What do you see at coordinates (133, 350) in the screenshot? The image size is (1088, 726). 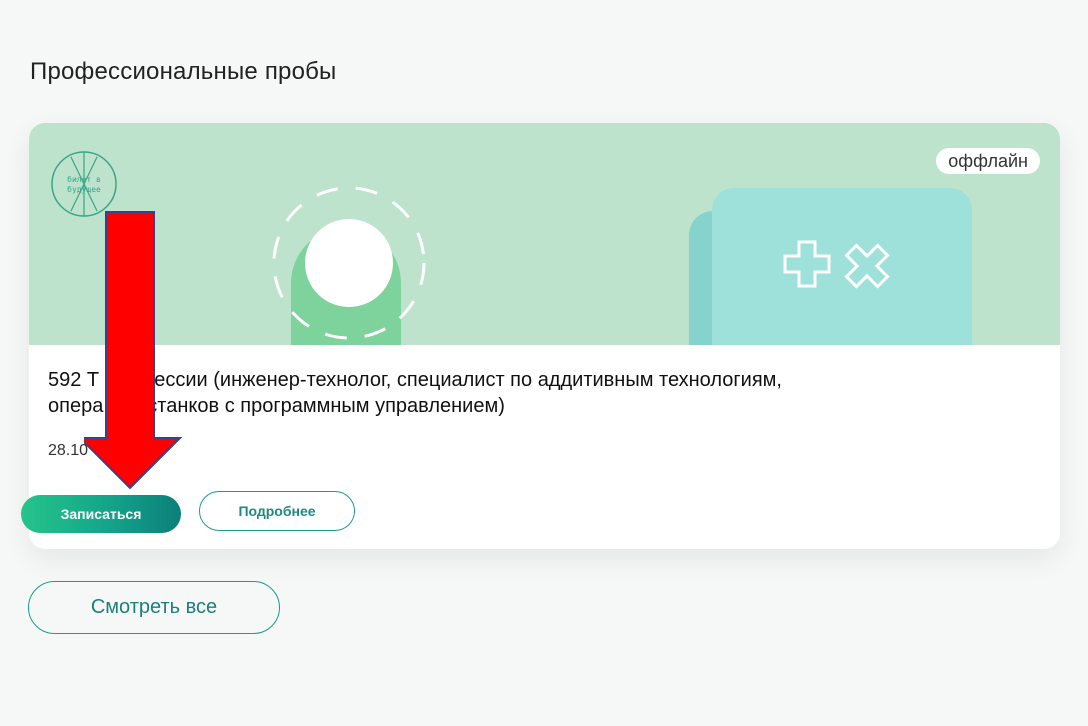 I see `red-arrow-annotation` at bounding box center [133, 350].